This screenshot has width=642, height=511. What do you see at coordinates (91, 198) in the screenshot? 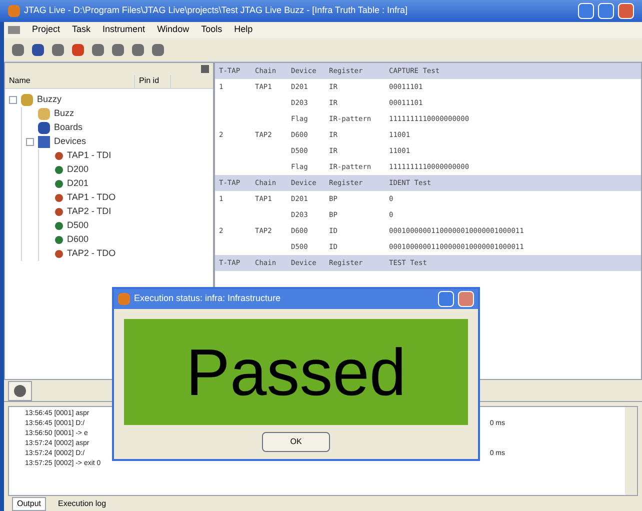
I see `tree-item: TAP1 - TDO` at bounding box center [91, 198].